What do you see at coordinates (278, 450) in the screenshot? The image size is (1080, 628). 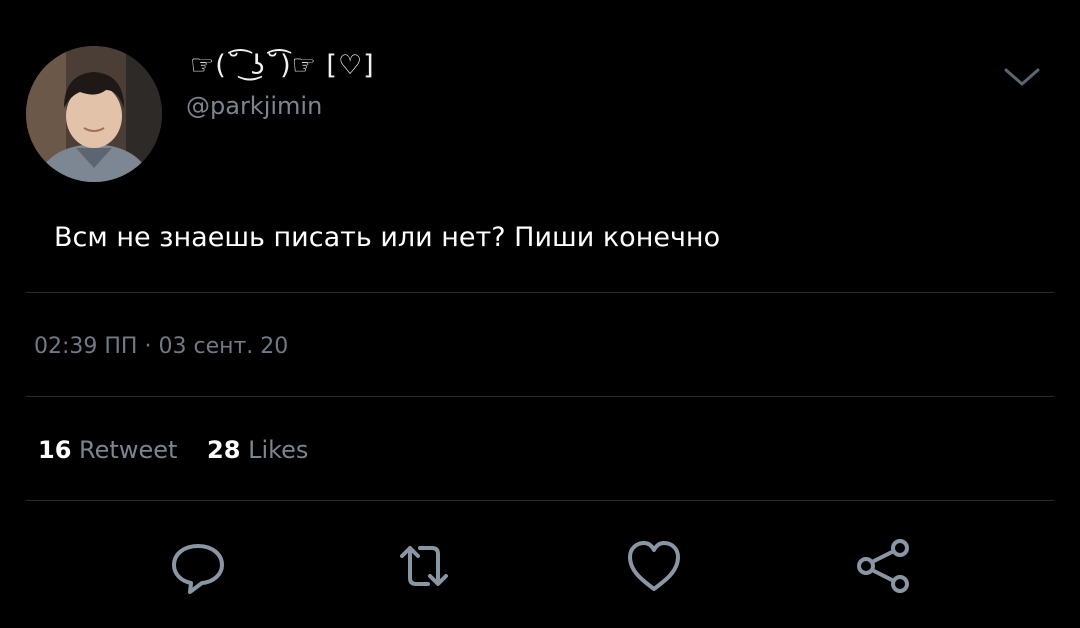 I see `likes-label: Likes` at bounding box center [278, 450].